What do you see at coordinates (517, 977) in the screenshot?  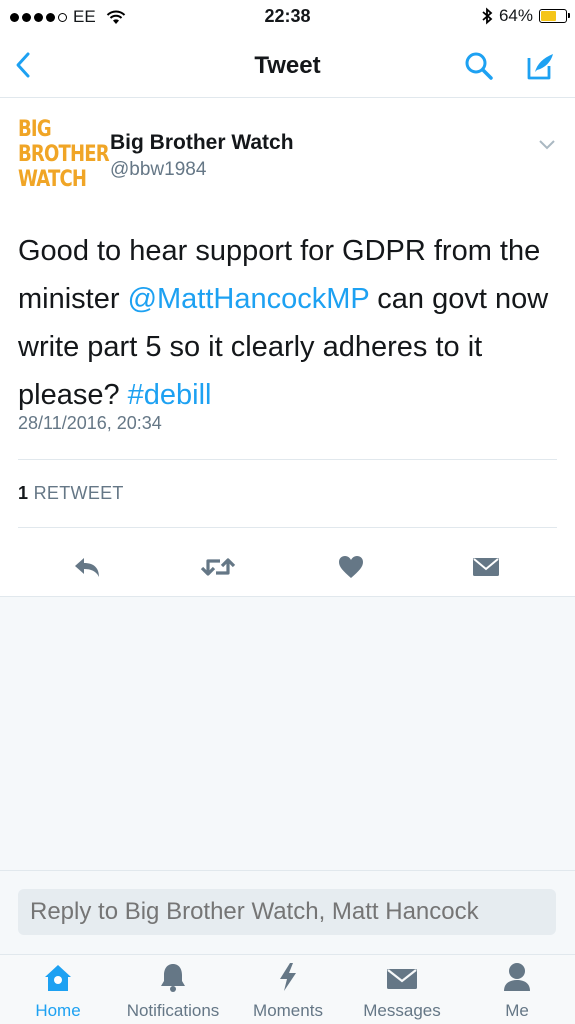 I see `person-icon` at bounding box center [517, 977].